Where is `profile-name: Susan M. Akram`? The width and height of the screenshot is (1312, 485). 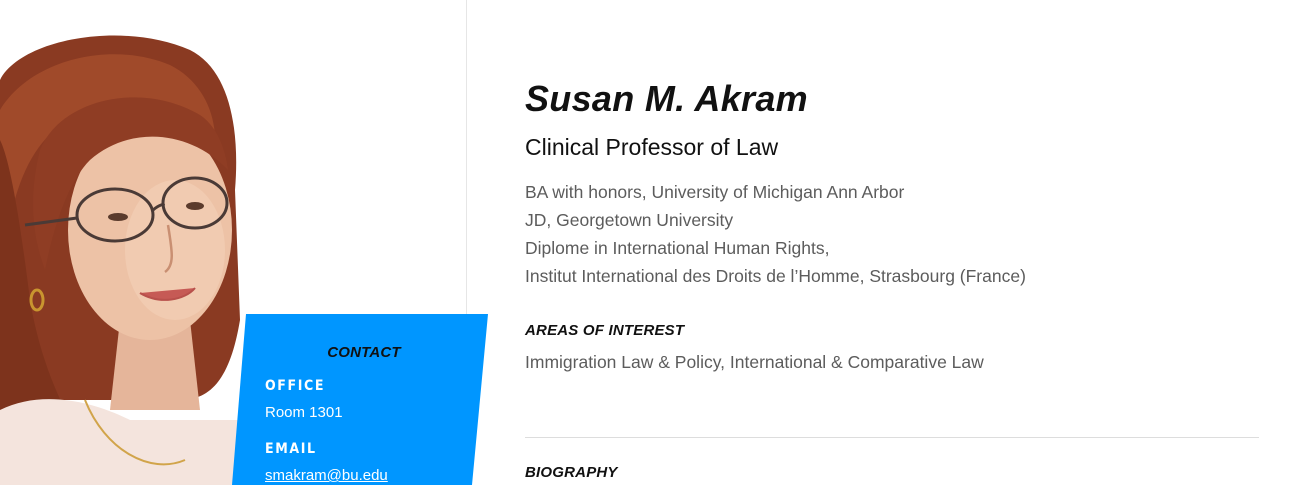 profile-name: Susan M. Akram is located at coordinates (666, 98).